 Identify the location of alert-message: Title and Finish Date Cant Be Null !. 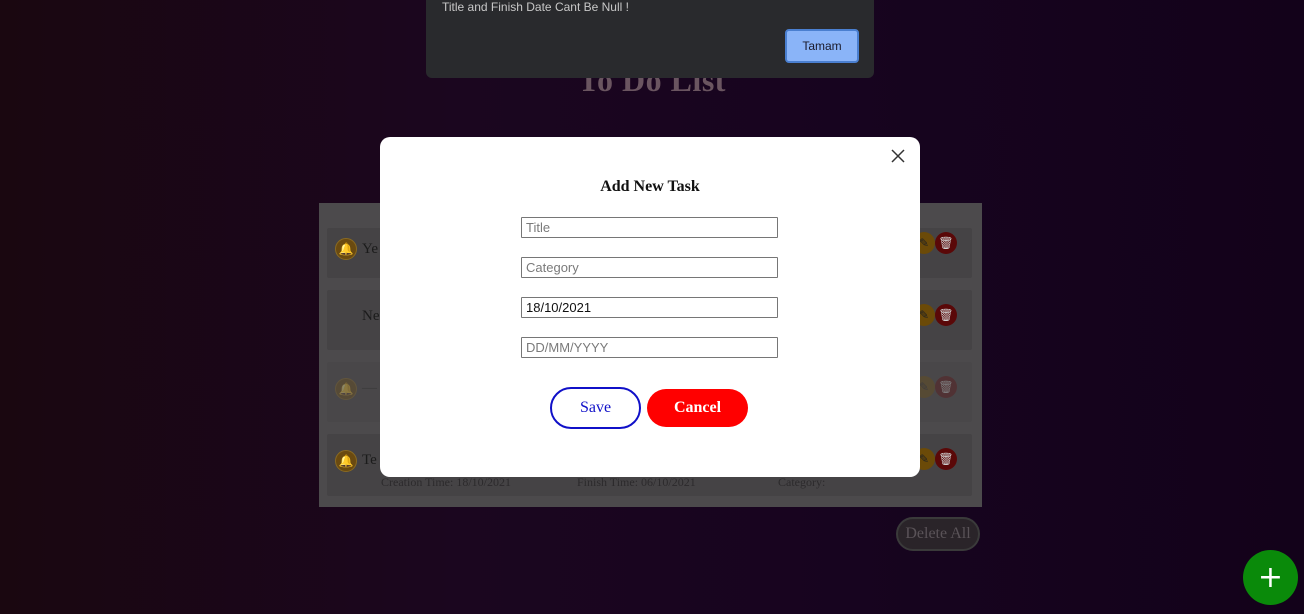
(535, 7).